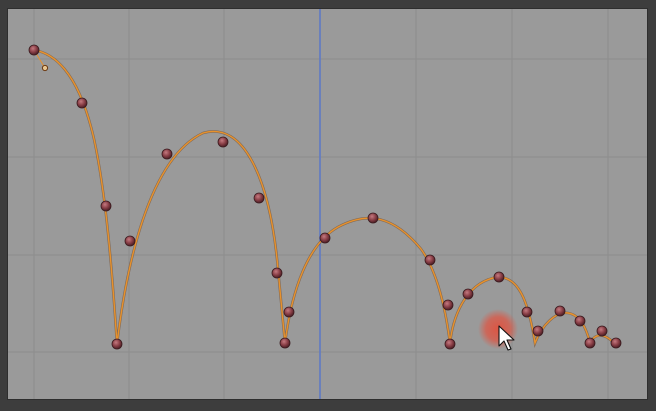 Image resolution: width=656 pixels, height=411 pixels. What do you see at coordinates (498, 329) in the screenshot?
I see `click-indicator` at bounding box center [498, 329].